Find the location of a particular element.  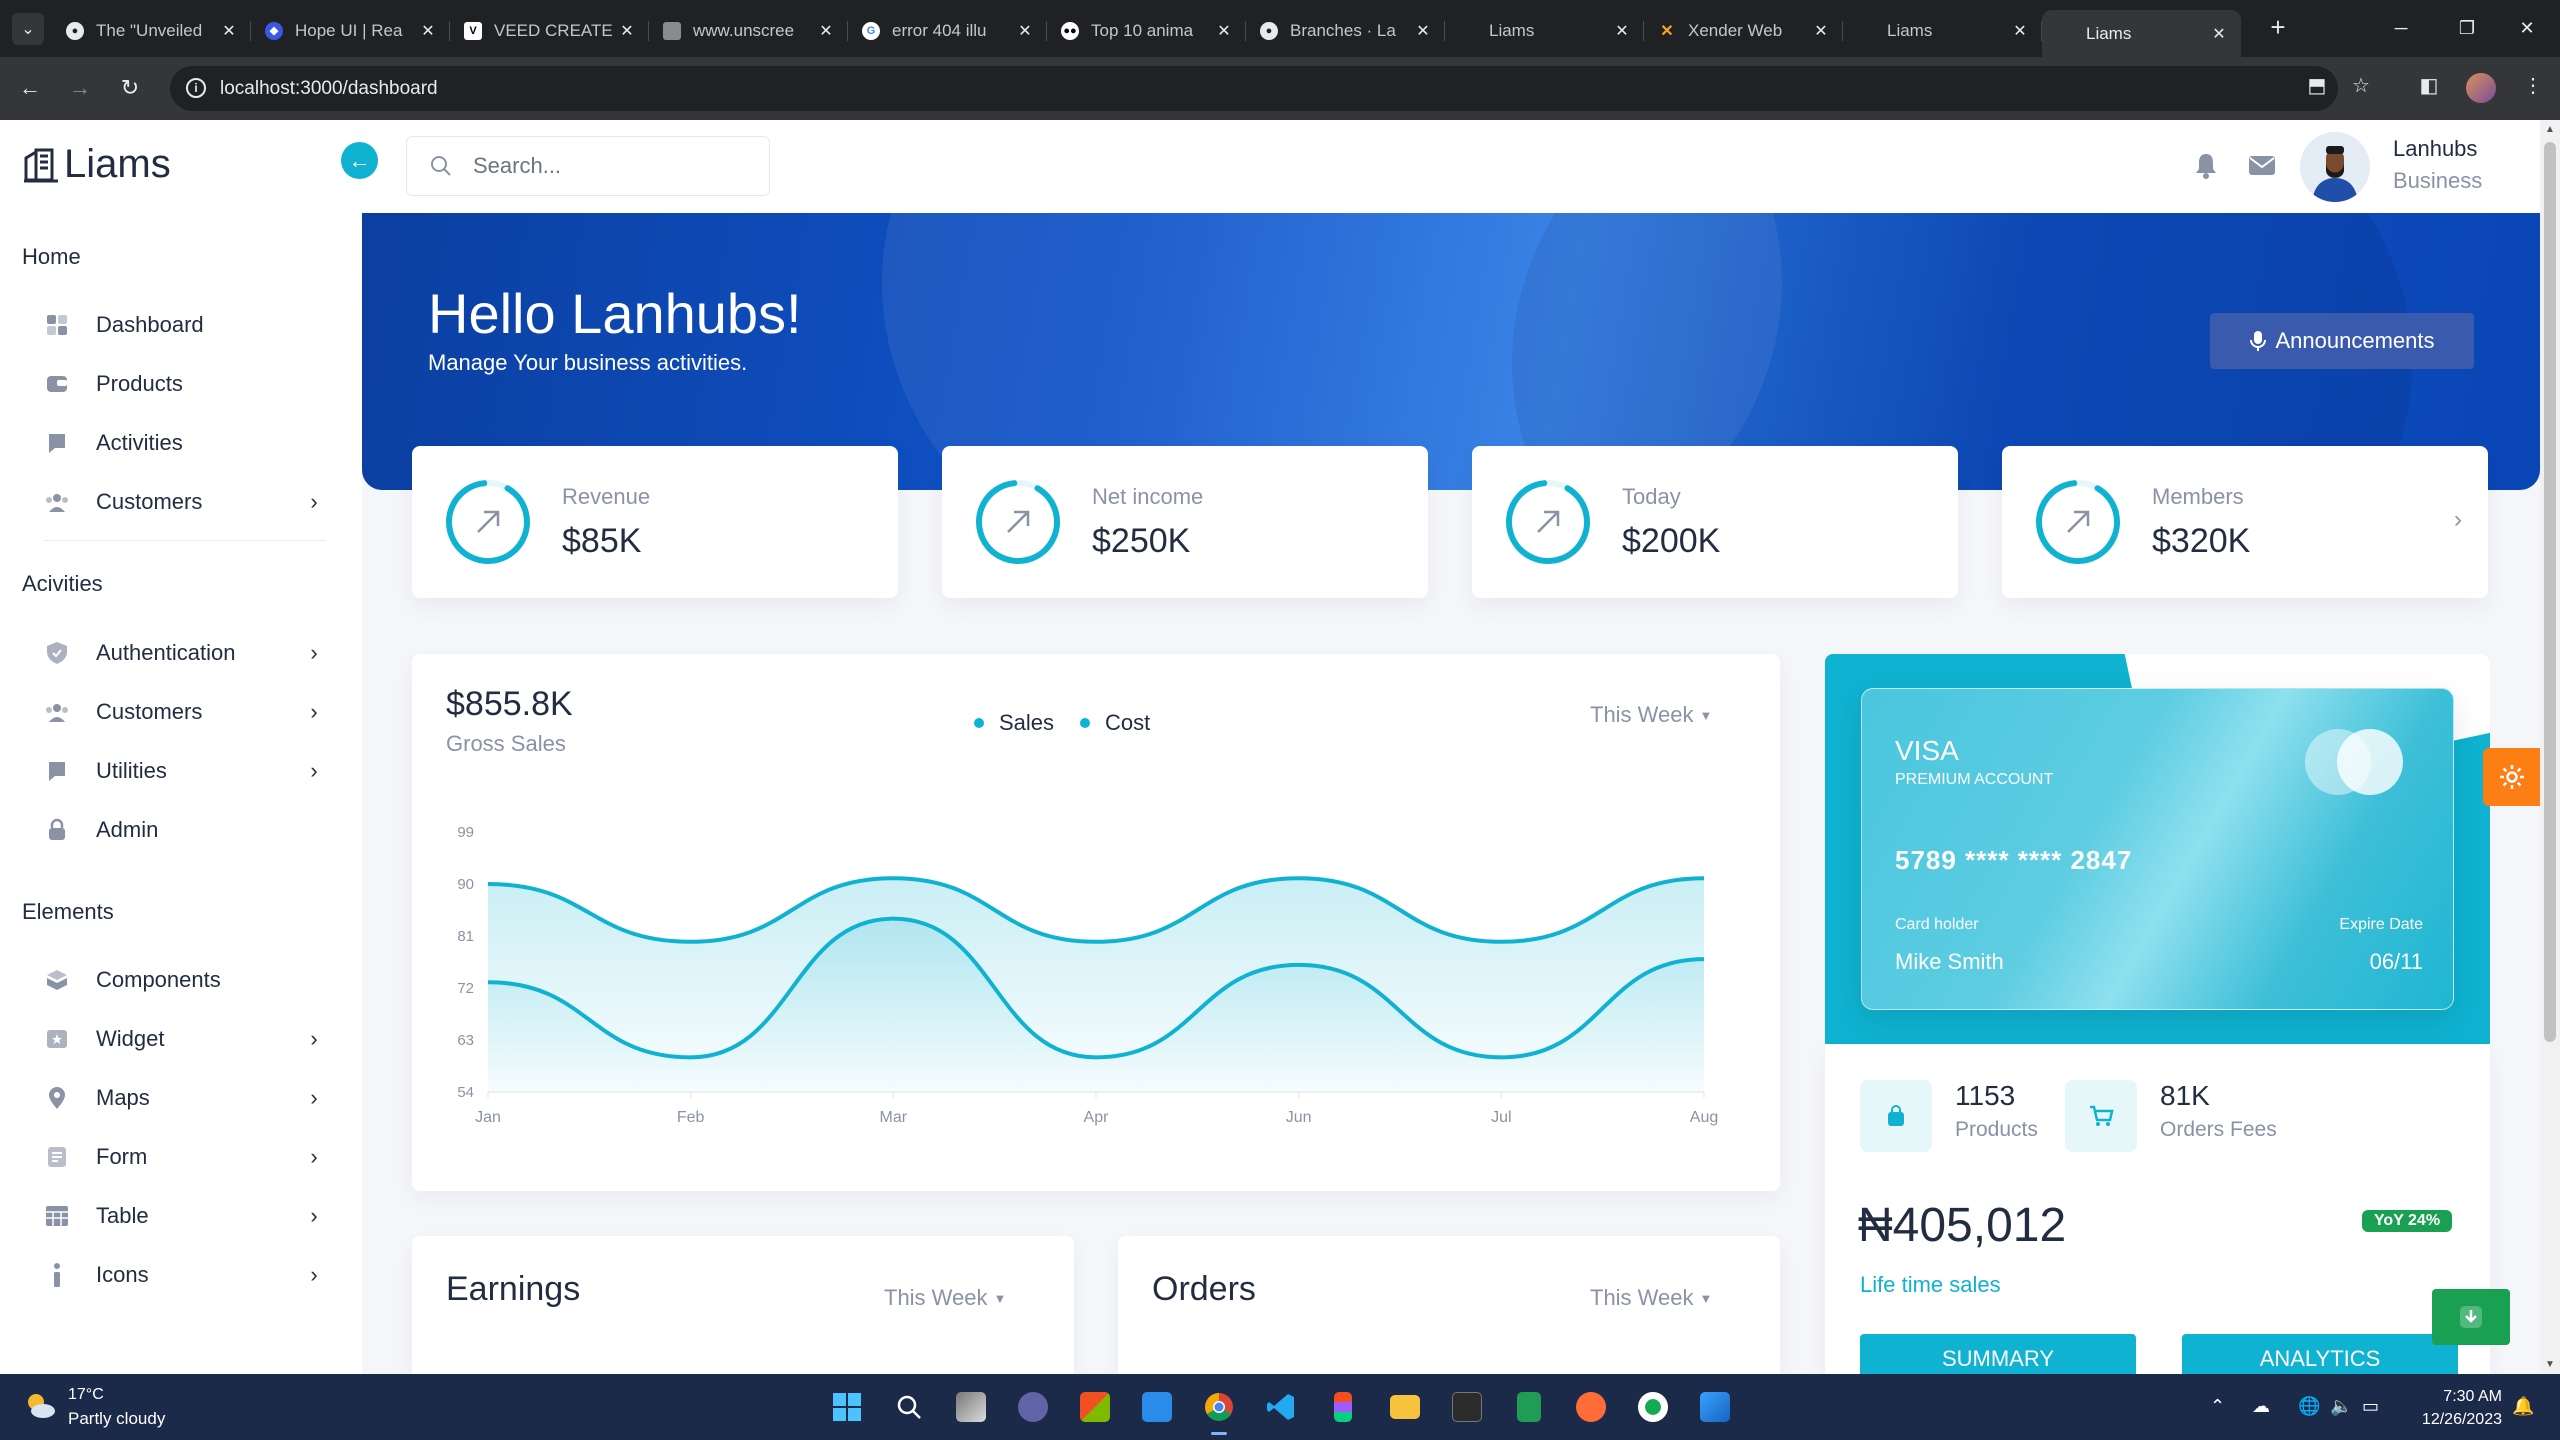

sidebar-item-dashboard: Dashboard is located at coordinates (184, 325).